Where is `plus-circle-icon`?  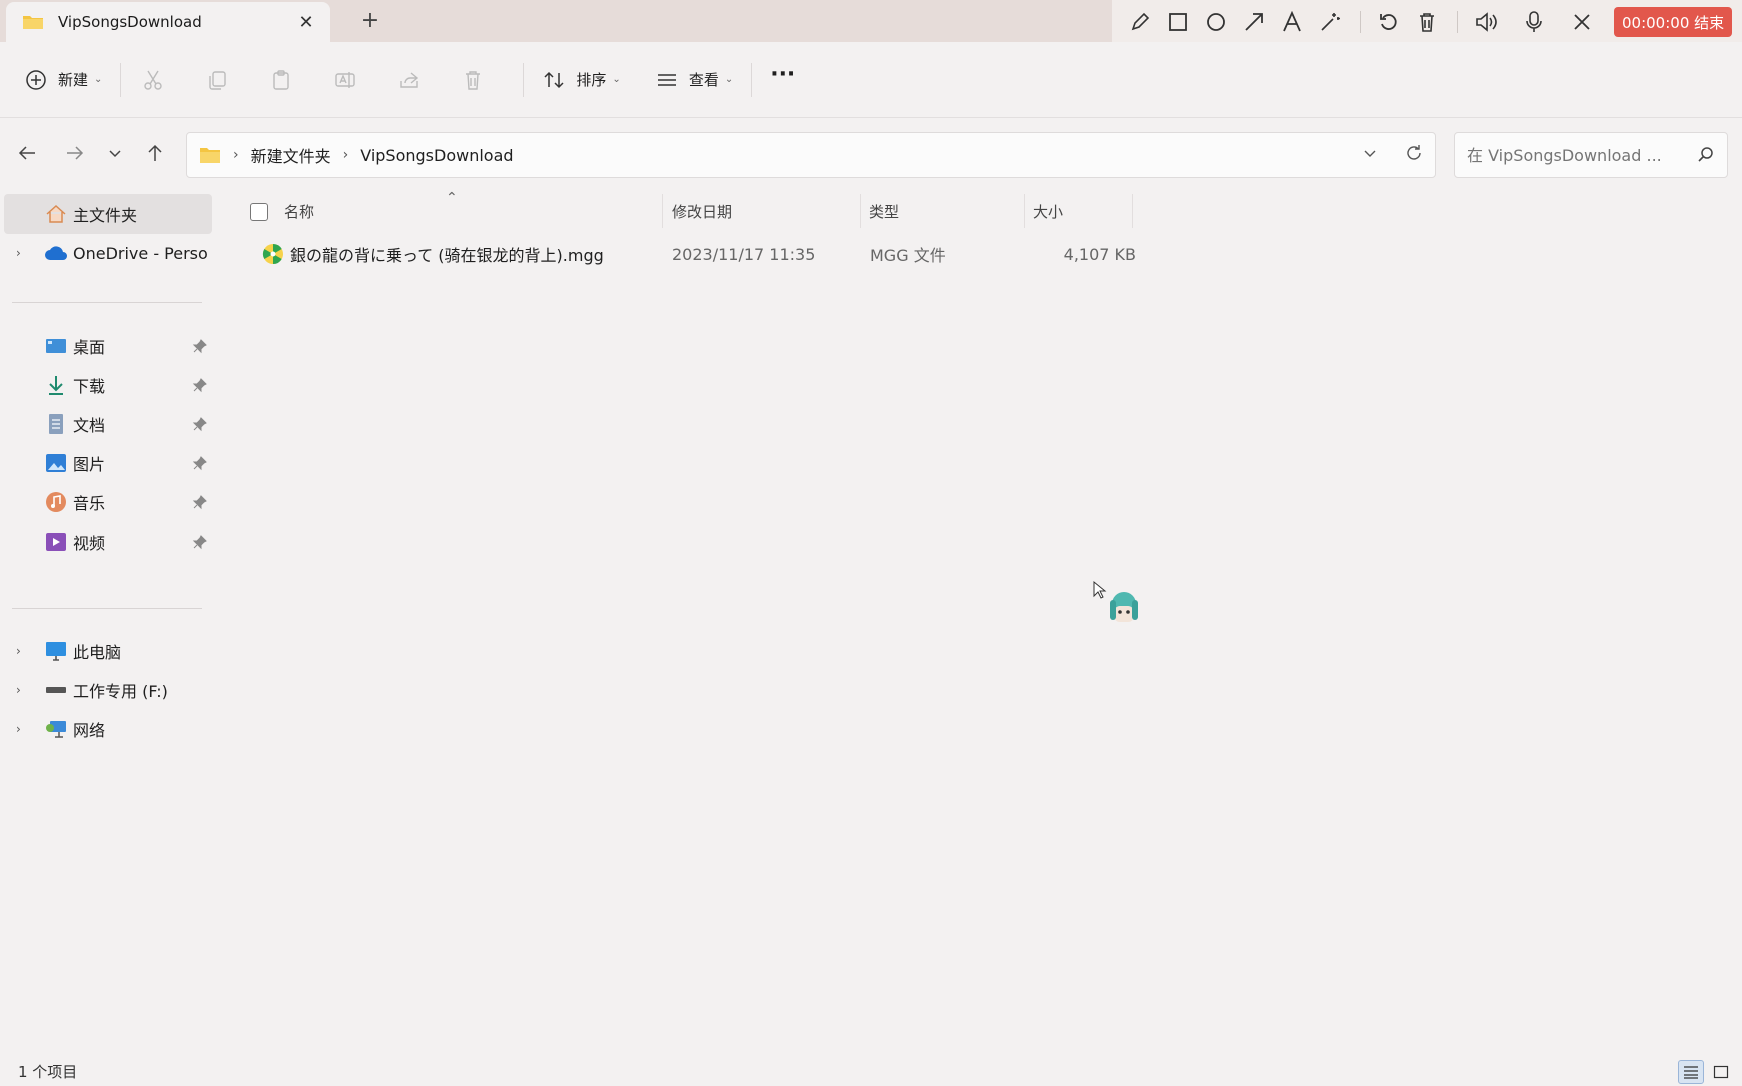 plus-circle-icon is located at coordinates (36, 80).